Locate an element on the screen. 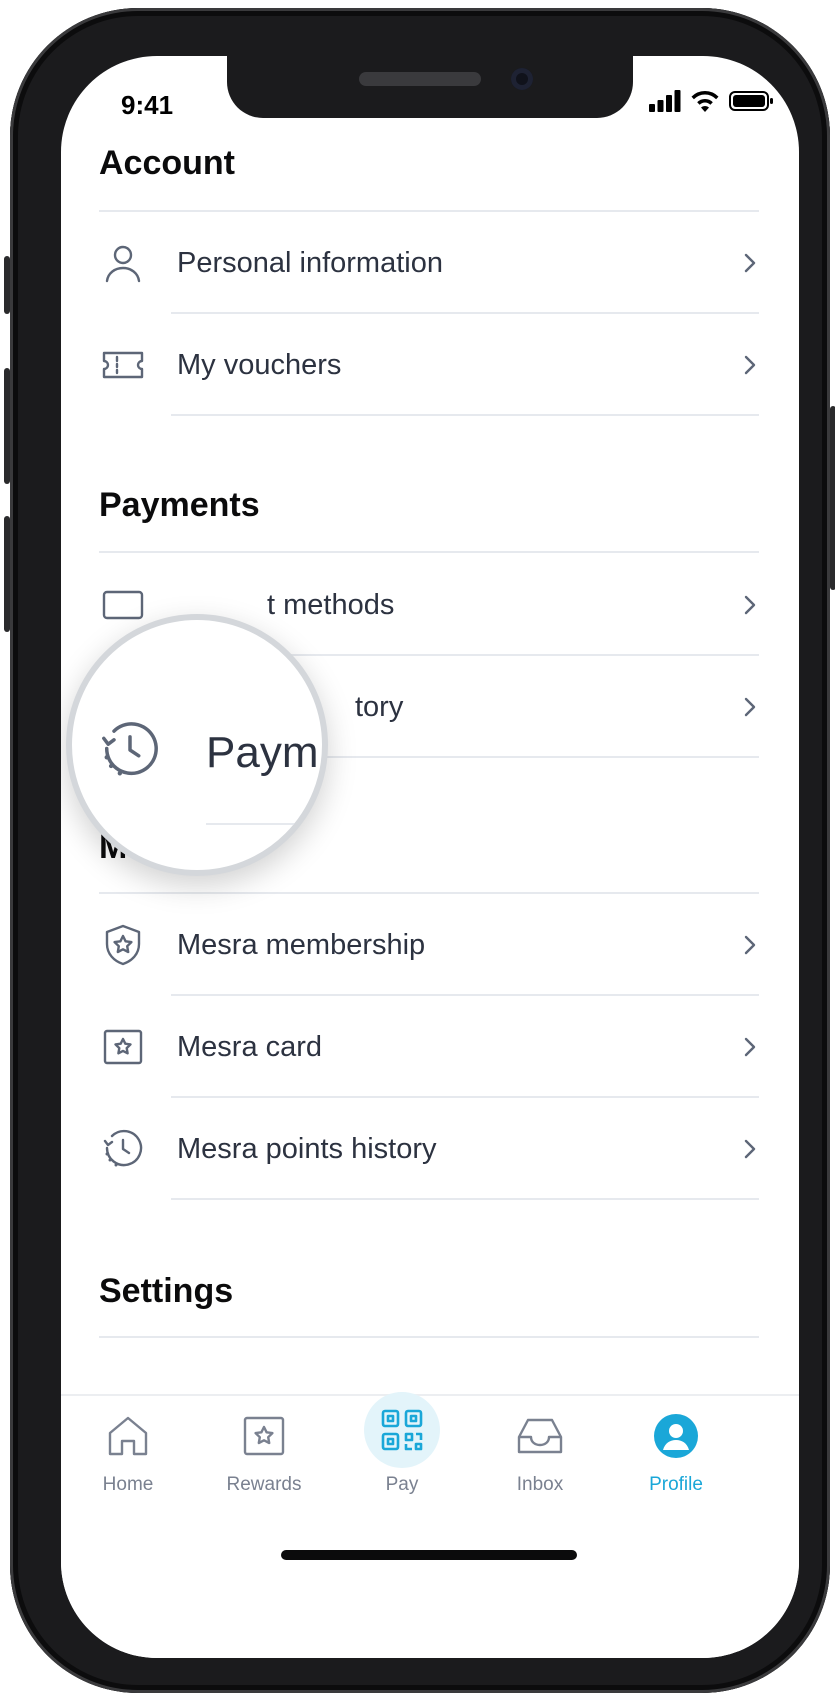  row-mesra-membership: Mesra membership is located at coordinates (430, 945).